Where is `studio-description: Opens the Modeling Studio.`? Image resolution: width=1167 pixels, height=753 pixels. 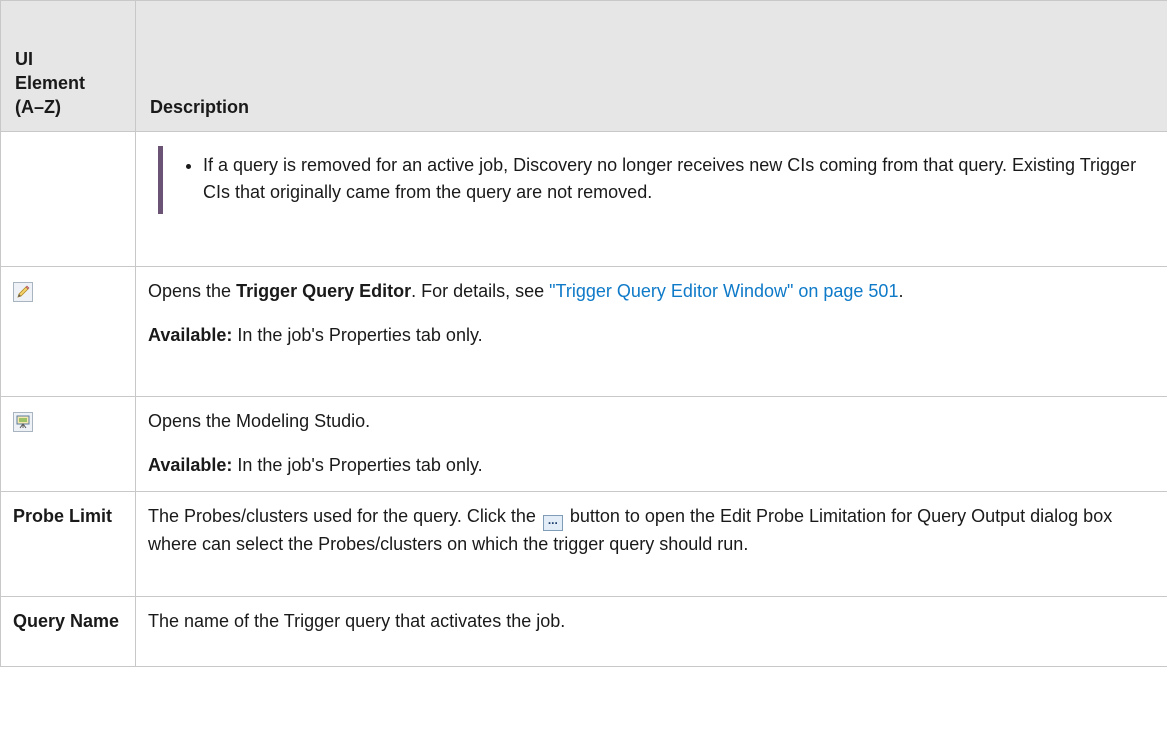
studio-description: Opens the Modeling Studio. is located at coordinates (259, 421).